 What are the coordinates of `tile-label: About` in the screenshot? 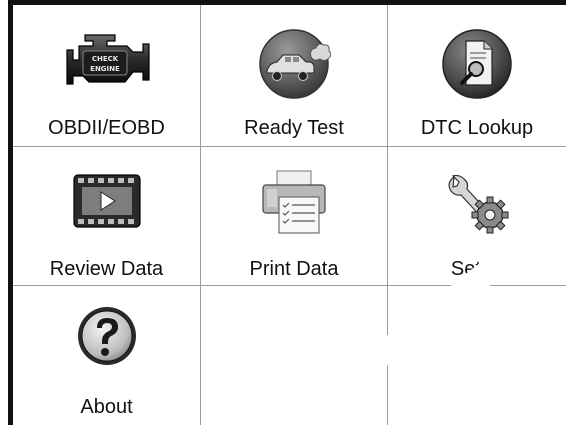 It's located at (106, 407).